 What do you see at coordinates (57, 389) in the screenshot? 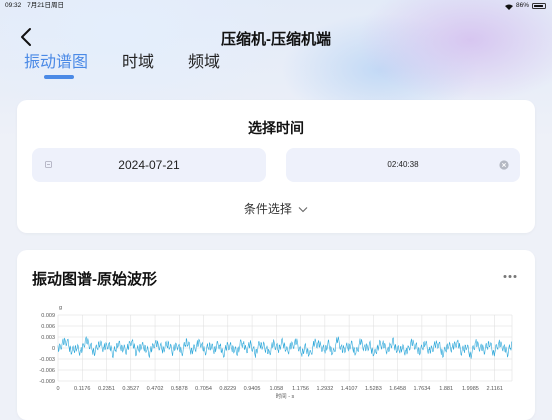
I see `x-tick-label: 0` at bounding box center [57, 389].